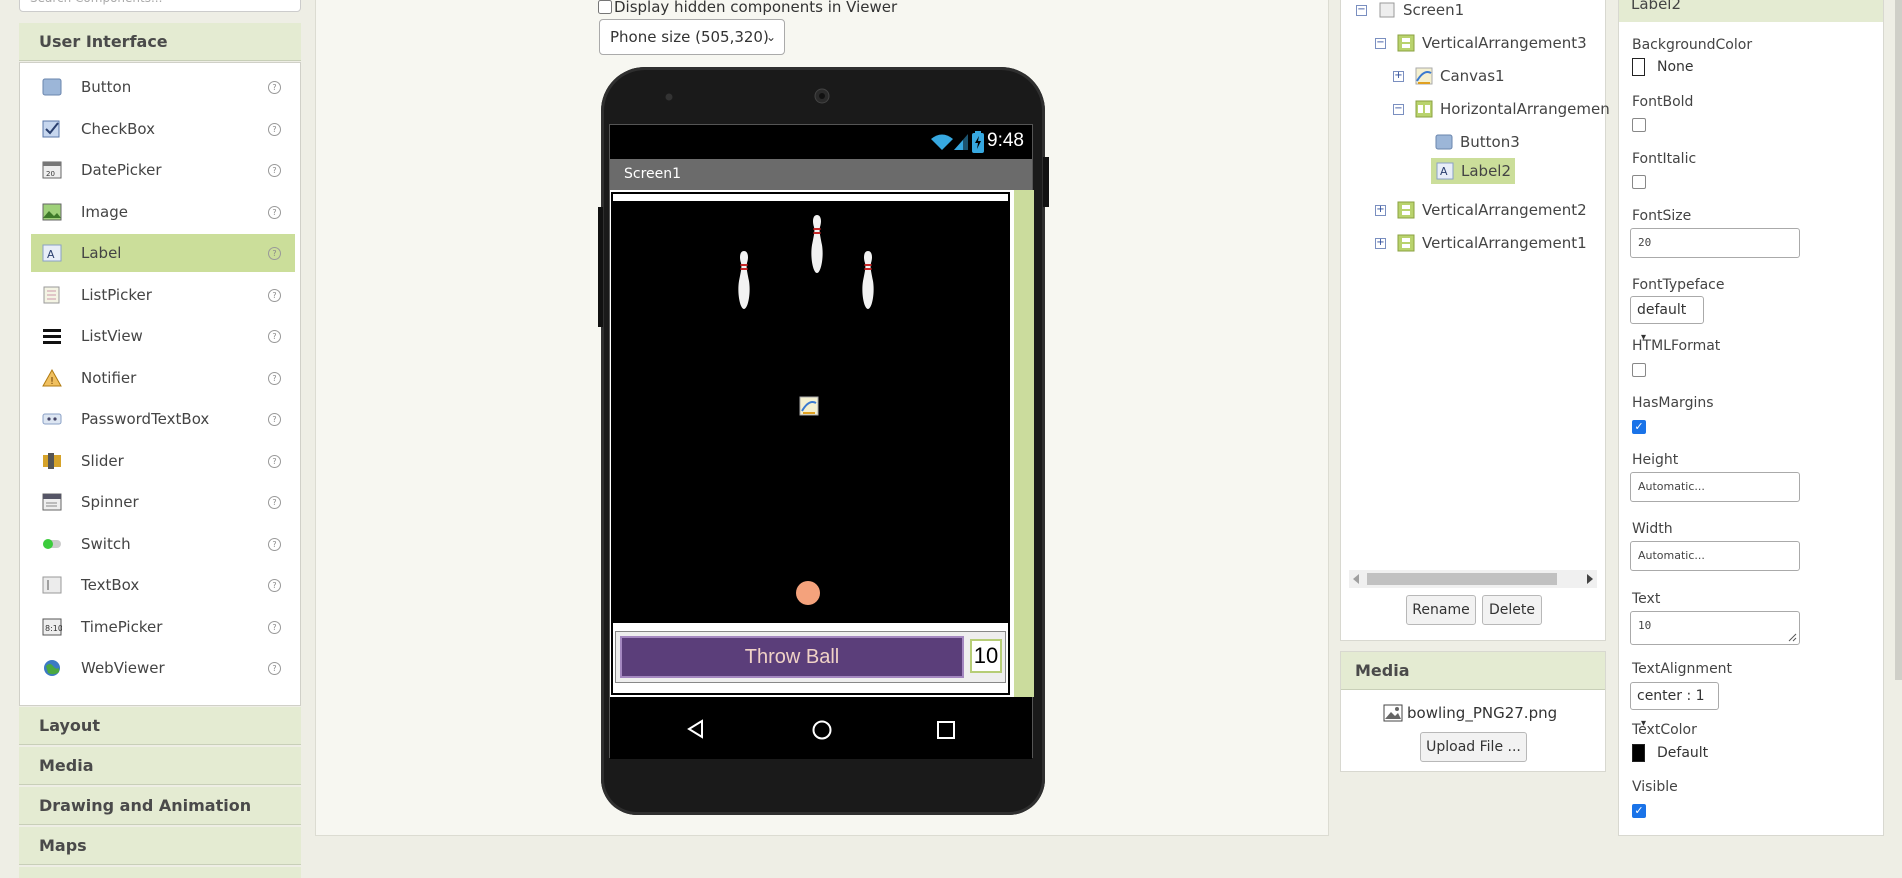 This screenshot has width=1902, height=878. I want to click on tree-node-verticalarrangement2: + VerticalArrangement2, so click(1481, 210).